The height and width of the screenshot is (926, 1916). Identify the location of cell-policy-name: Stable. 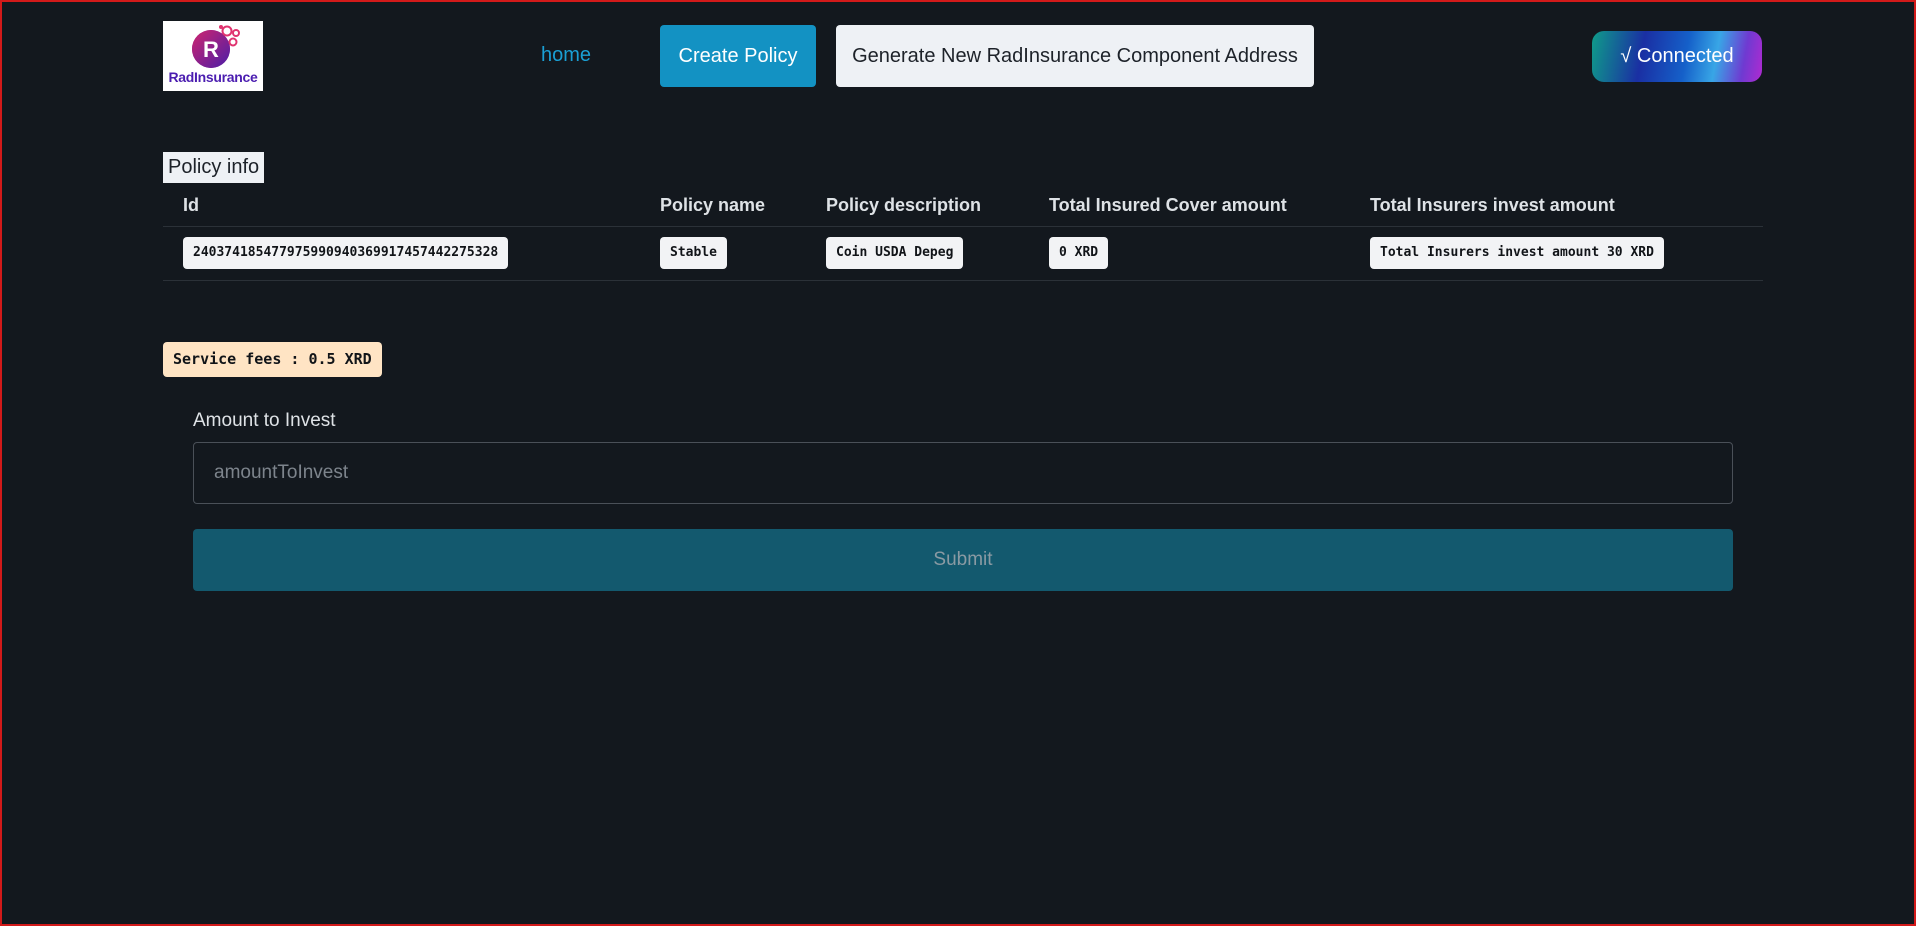
(723, 253).